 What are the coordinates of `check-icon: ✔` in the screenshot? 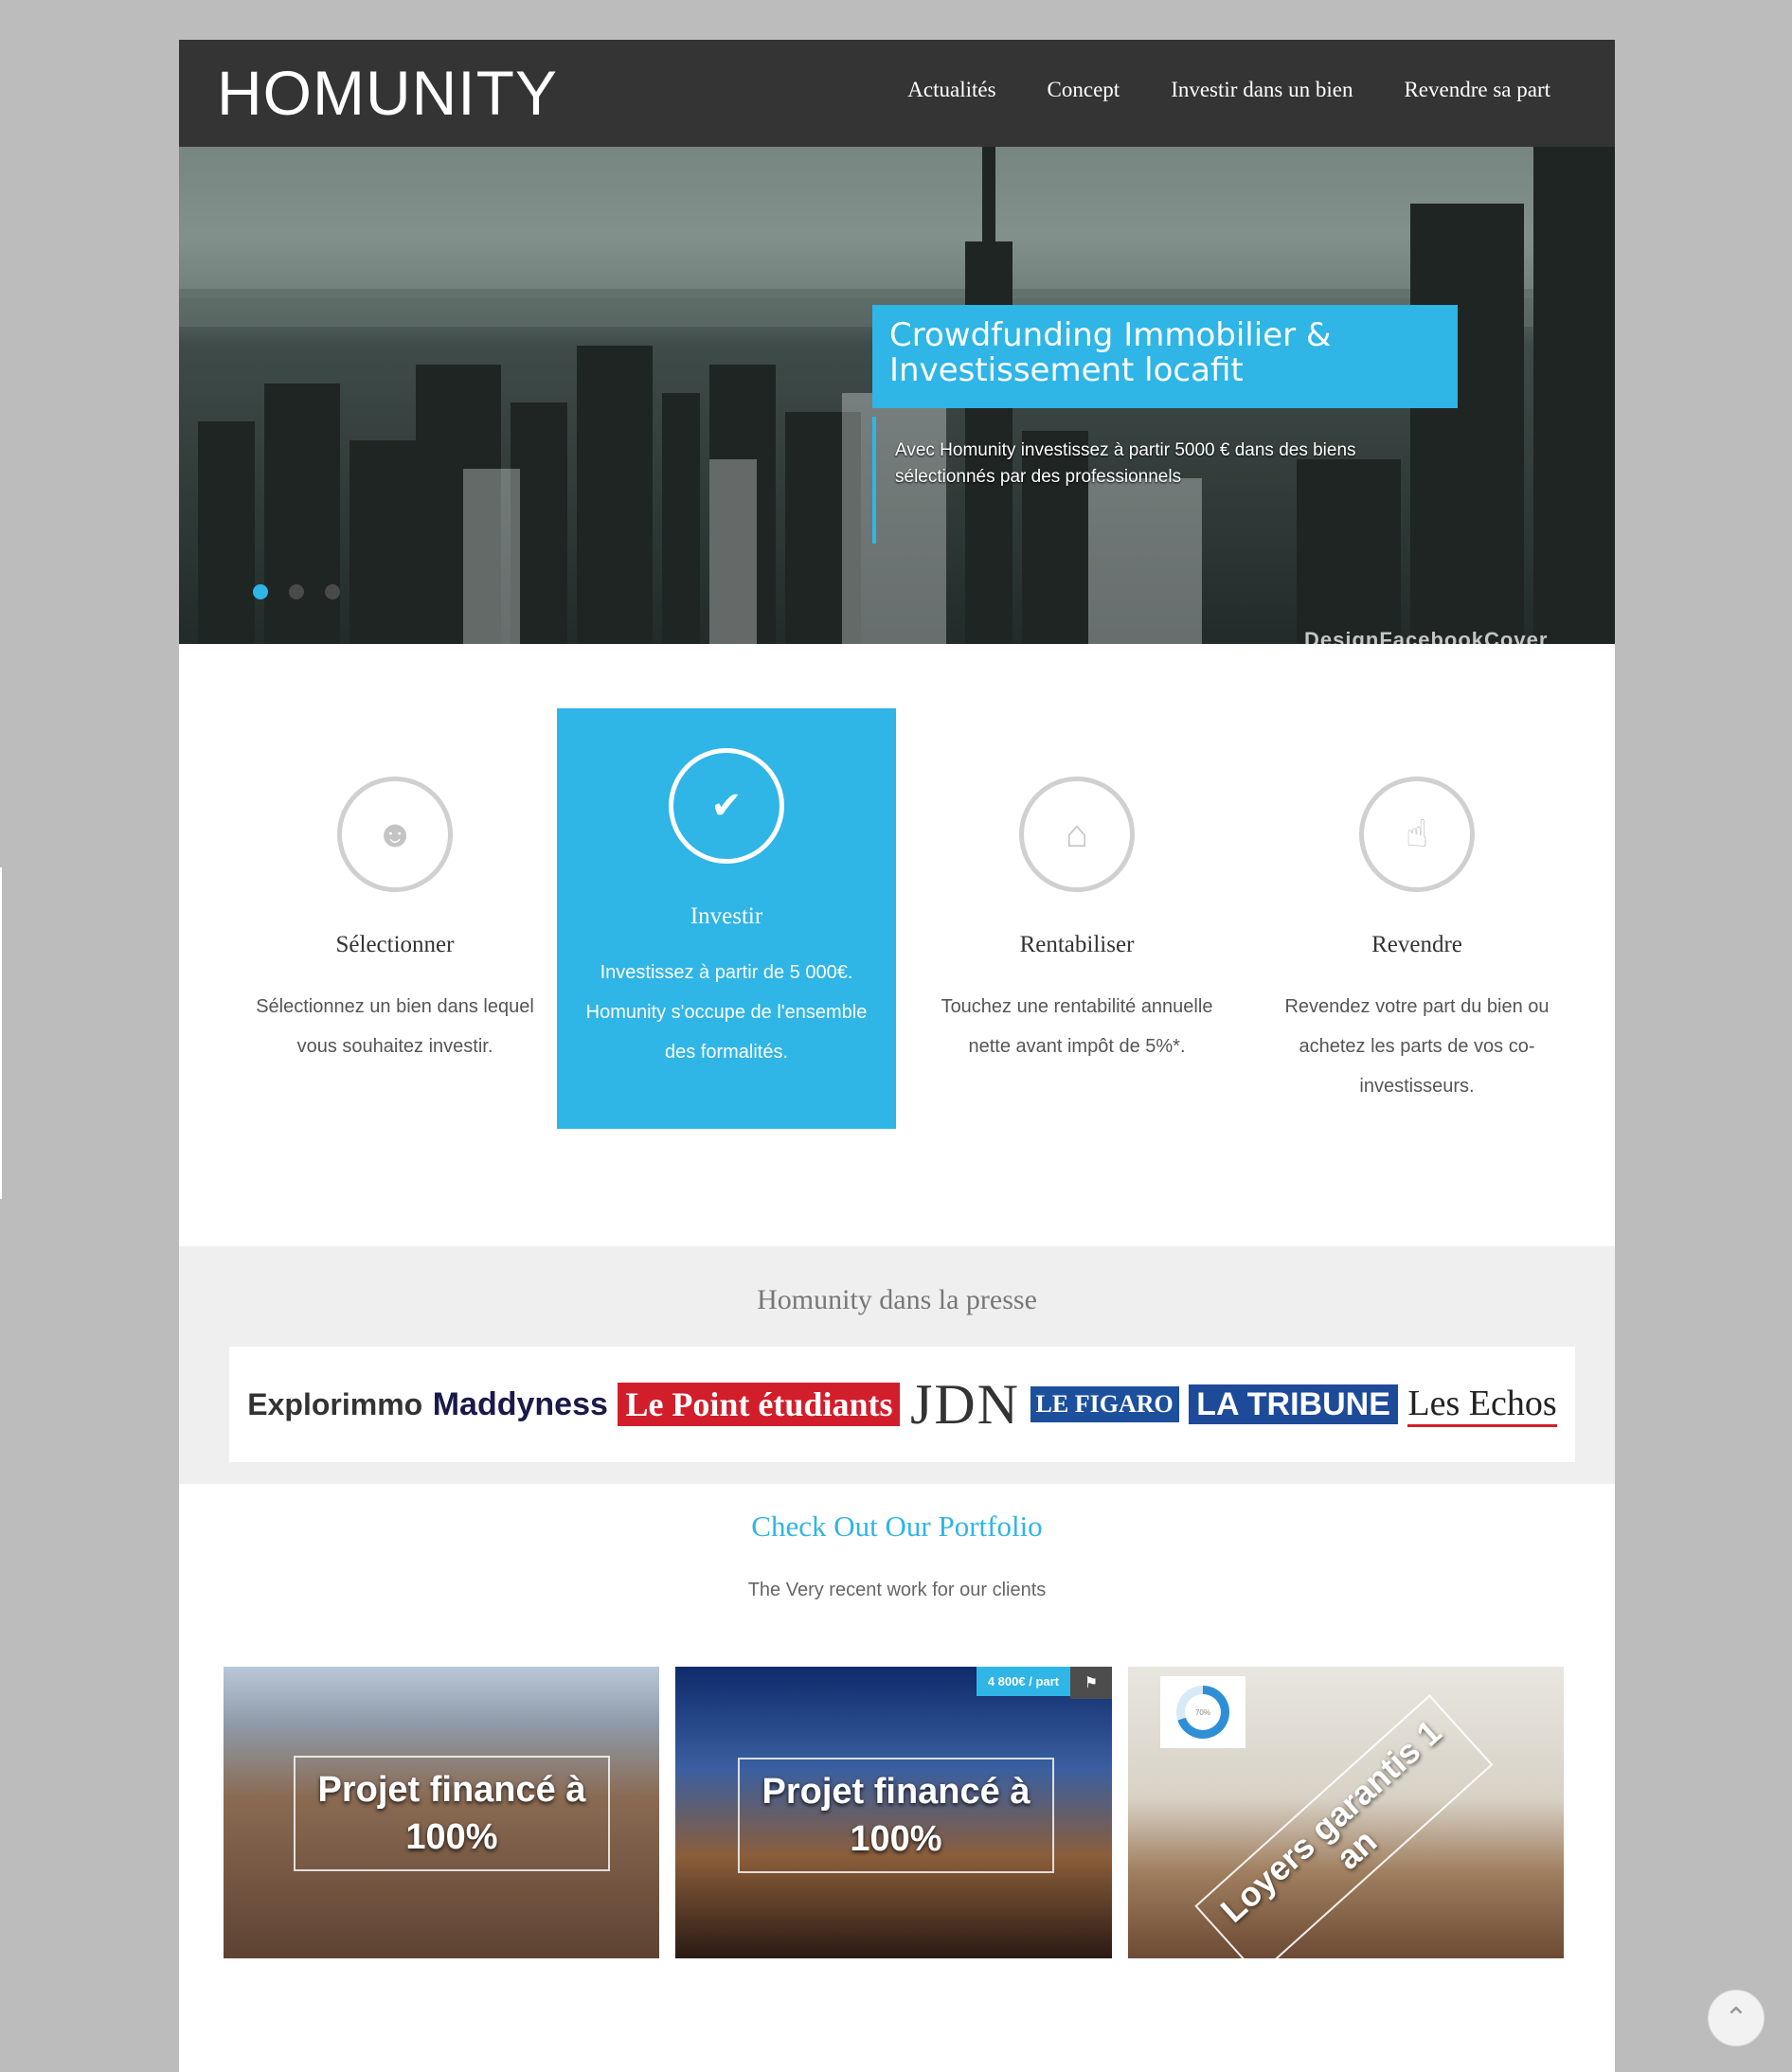 It's located at (726, 806).